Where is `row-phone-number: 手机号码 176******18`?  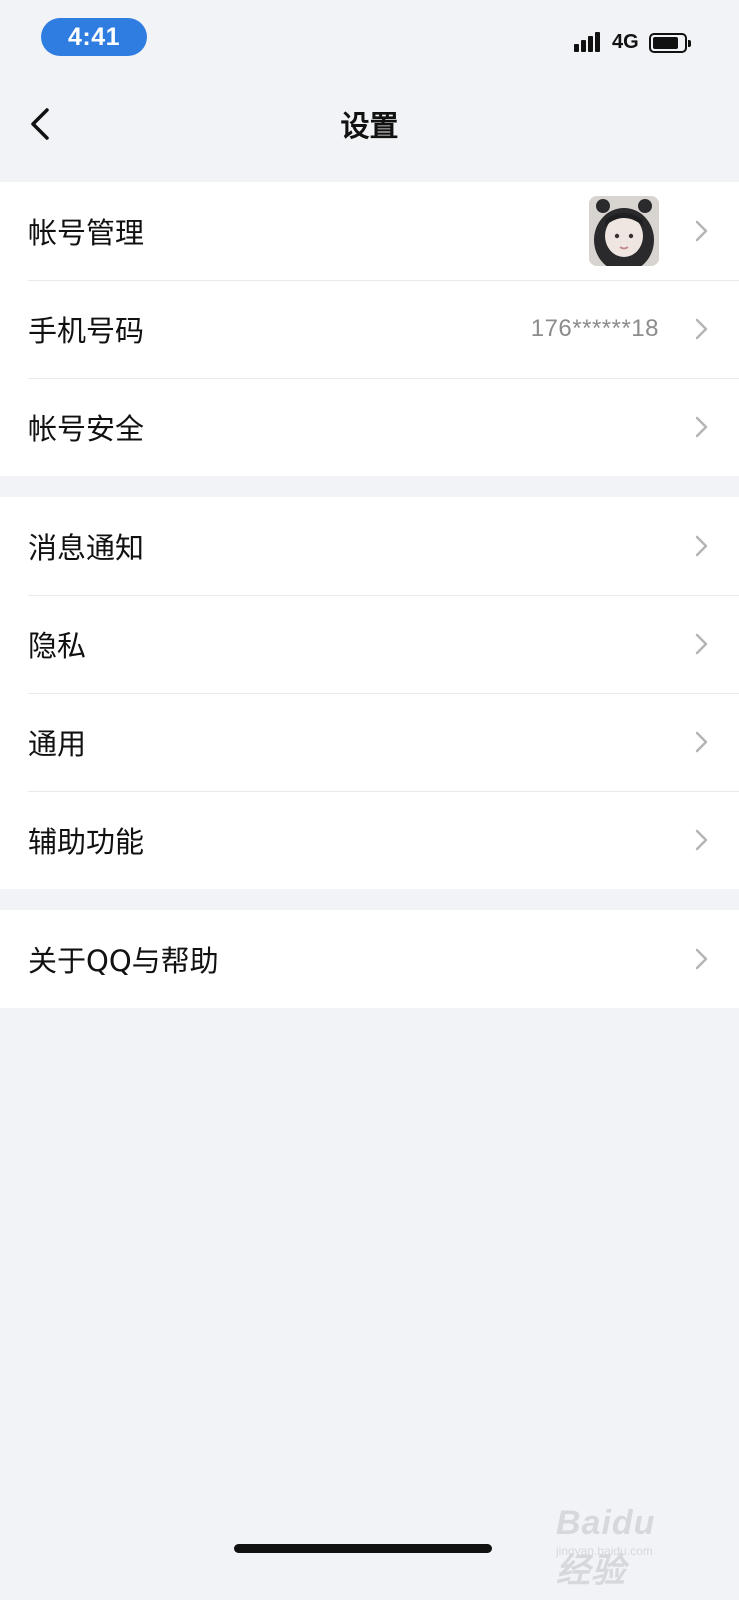
row-phone-number: 手机号码 176******18 is located at coordinates (369, 329).